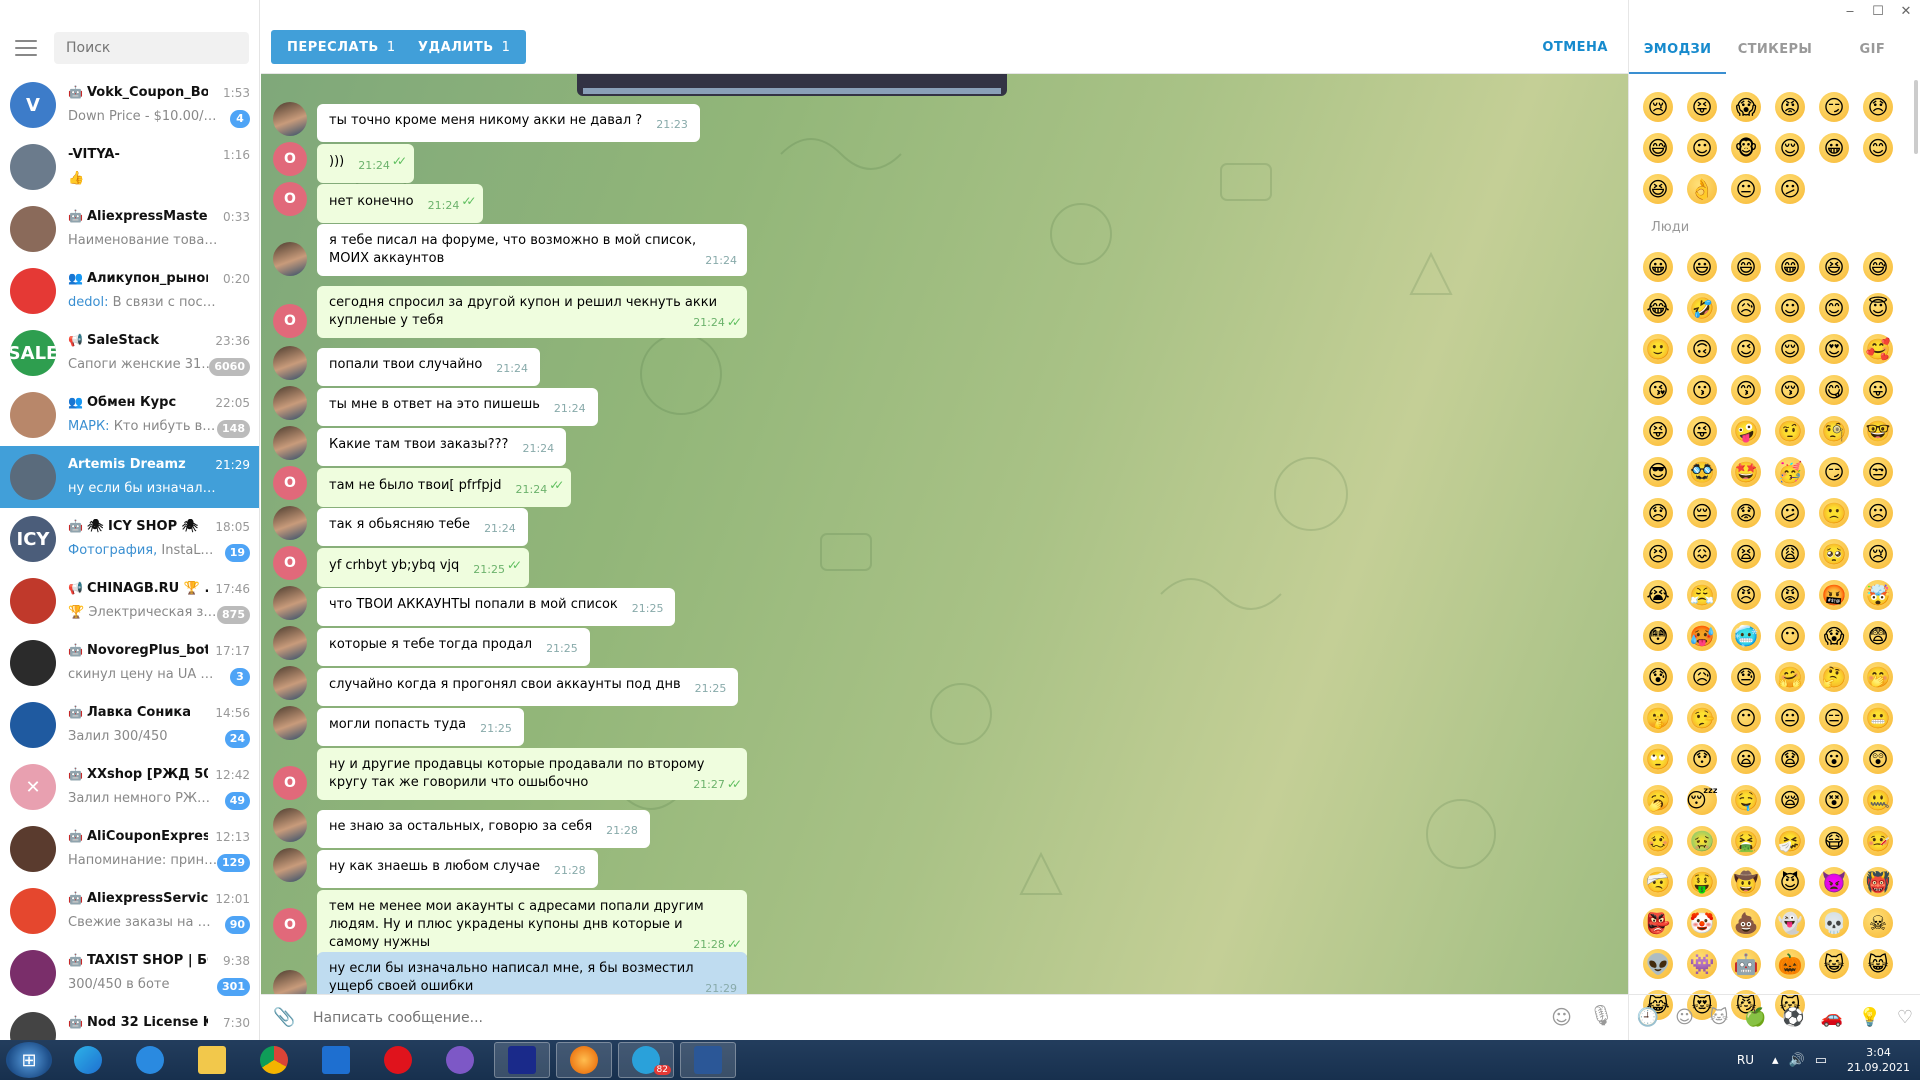  I want to click on emoji-item: 🤖, so click(1746, 964).